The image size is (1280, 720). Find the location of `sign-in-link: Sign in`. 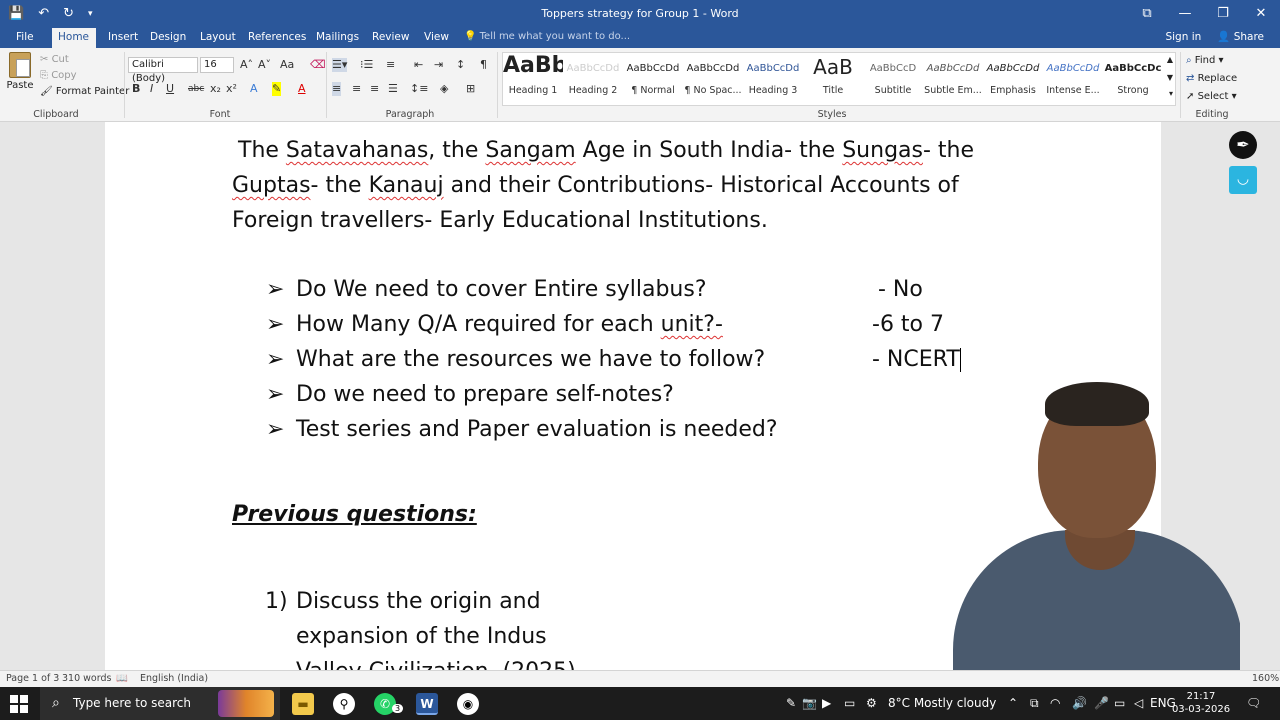

sign-in-link: Sign in is located at coordinates (1183, 37).